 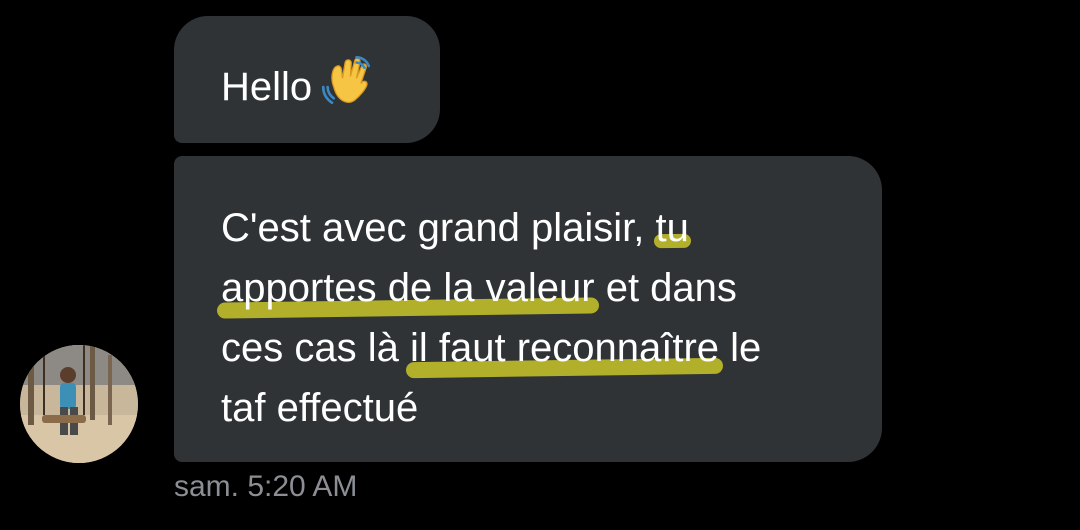 I want to click on highlighted-text: tu, so click(x=672, y=228).